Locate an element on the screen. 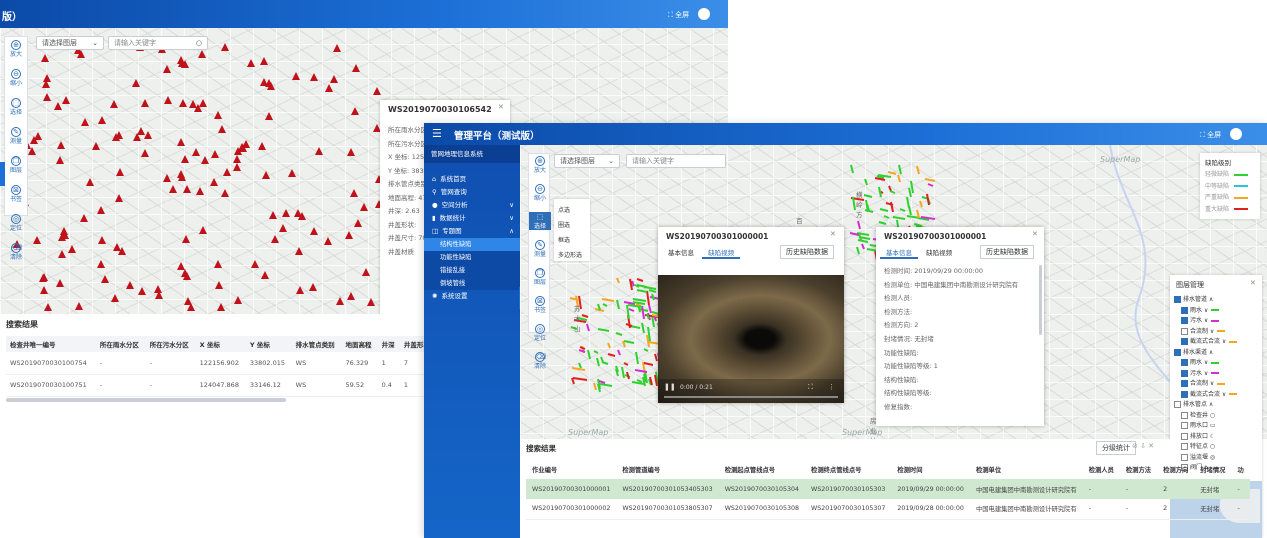 Image resolution: width=1267 pixels, height=538 pixels. close-icon: ✕ is located at coordinates (501, 107).